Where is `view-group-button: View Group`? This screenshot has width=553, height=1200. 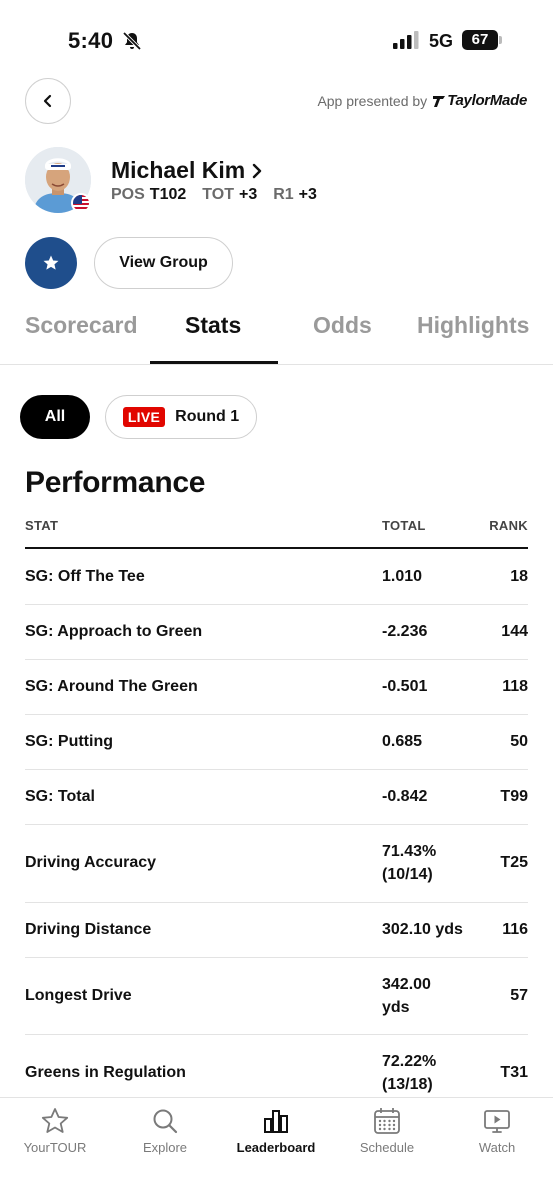 view-group-button: View Group is located at coordinates (163, 263).